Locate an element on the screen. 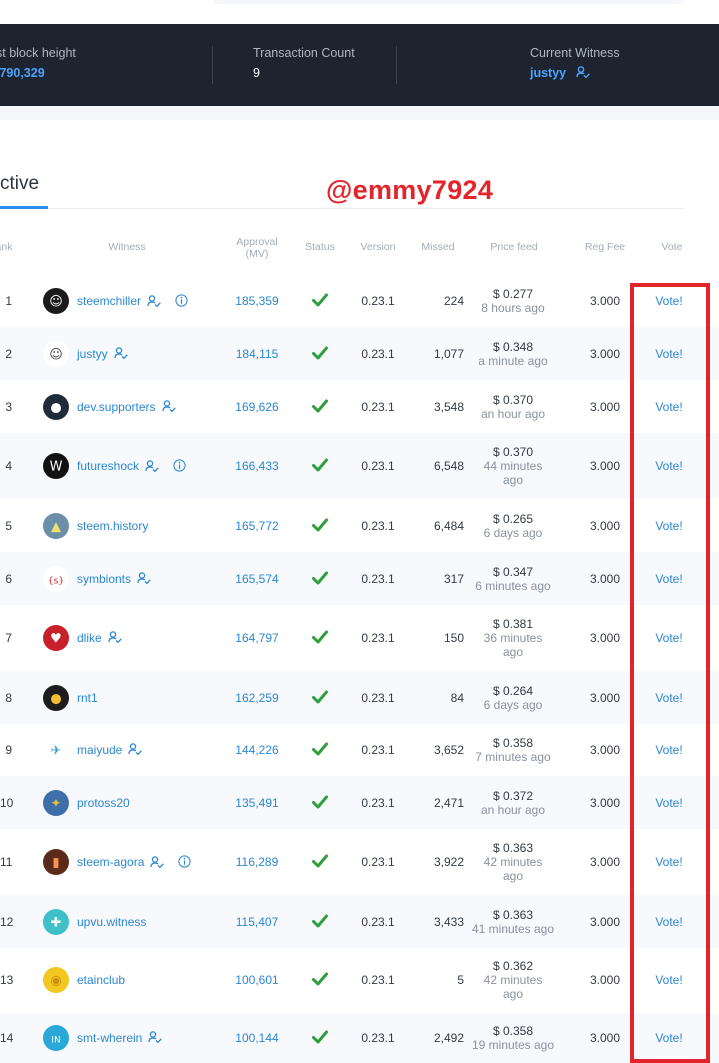  search-box is located at coordinates (448, 2).